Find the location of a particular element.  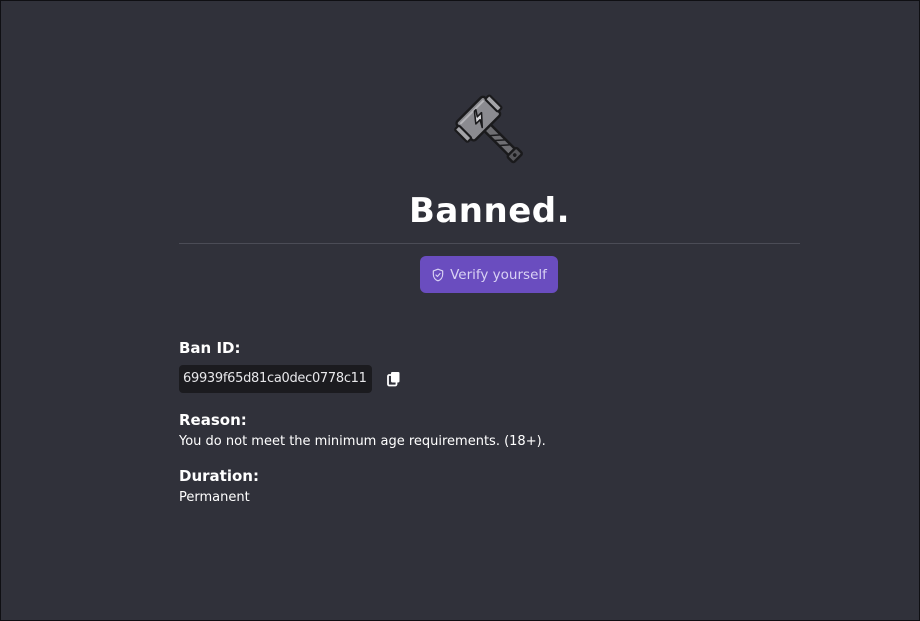

ban-id-label: Ban ID: is located at coordinates (210, 348).